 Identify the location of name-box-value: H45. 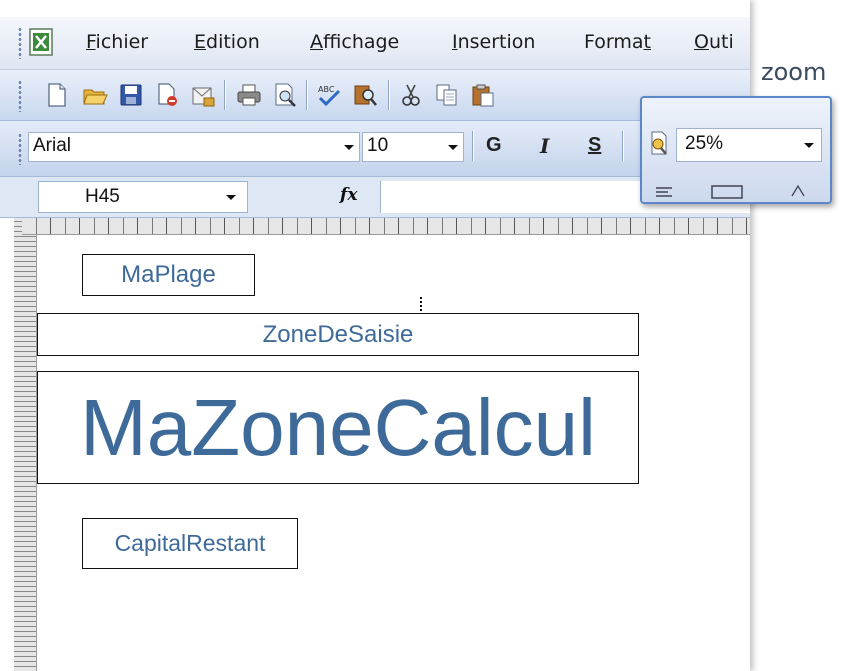
(102, 196).